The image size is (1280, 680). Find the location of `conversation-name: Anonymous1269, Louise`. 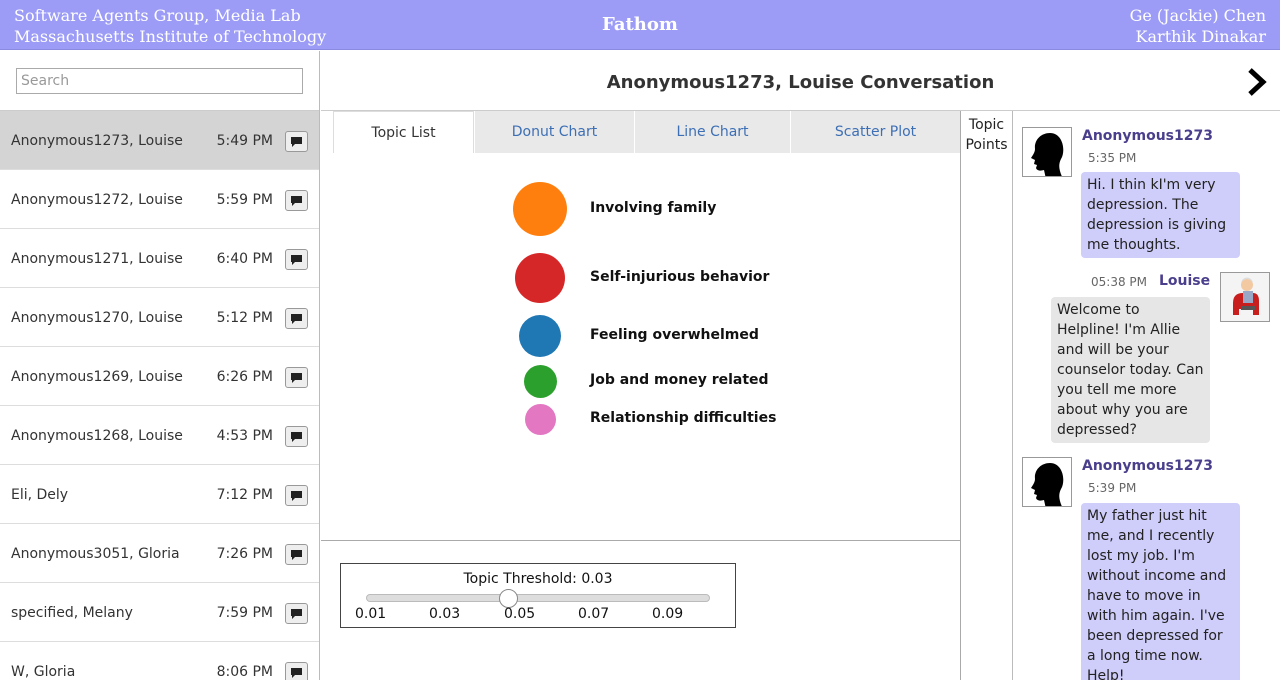

conversation-name: Anonymous1269, Louise is located at coordinates (97, 377).